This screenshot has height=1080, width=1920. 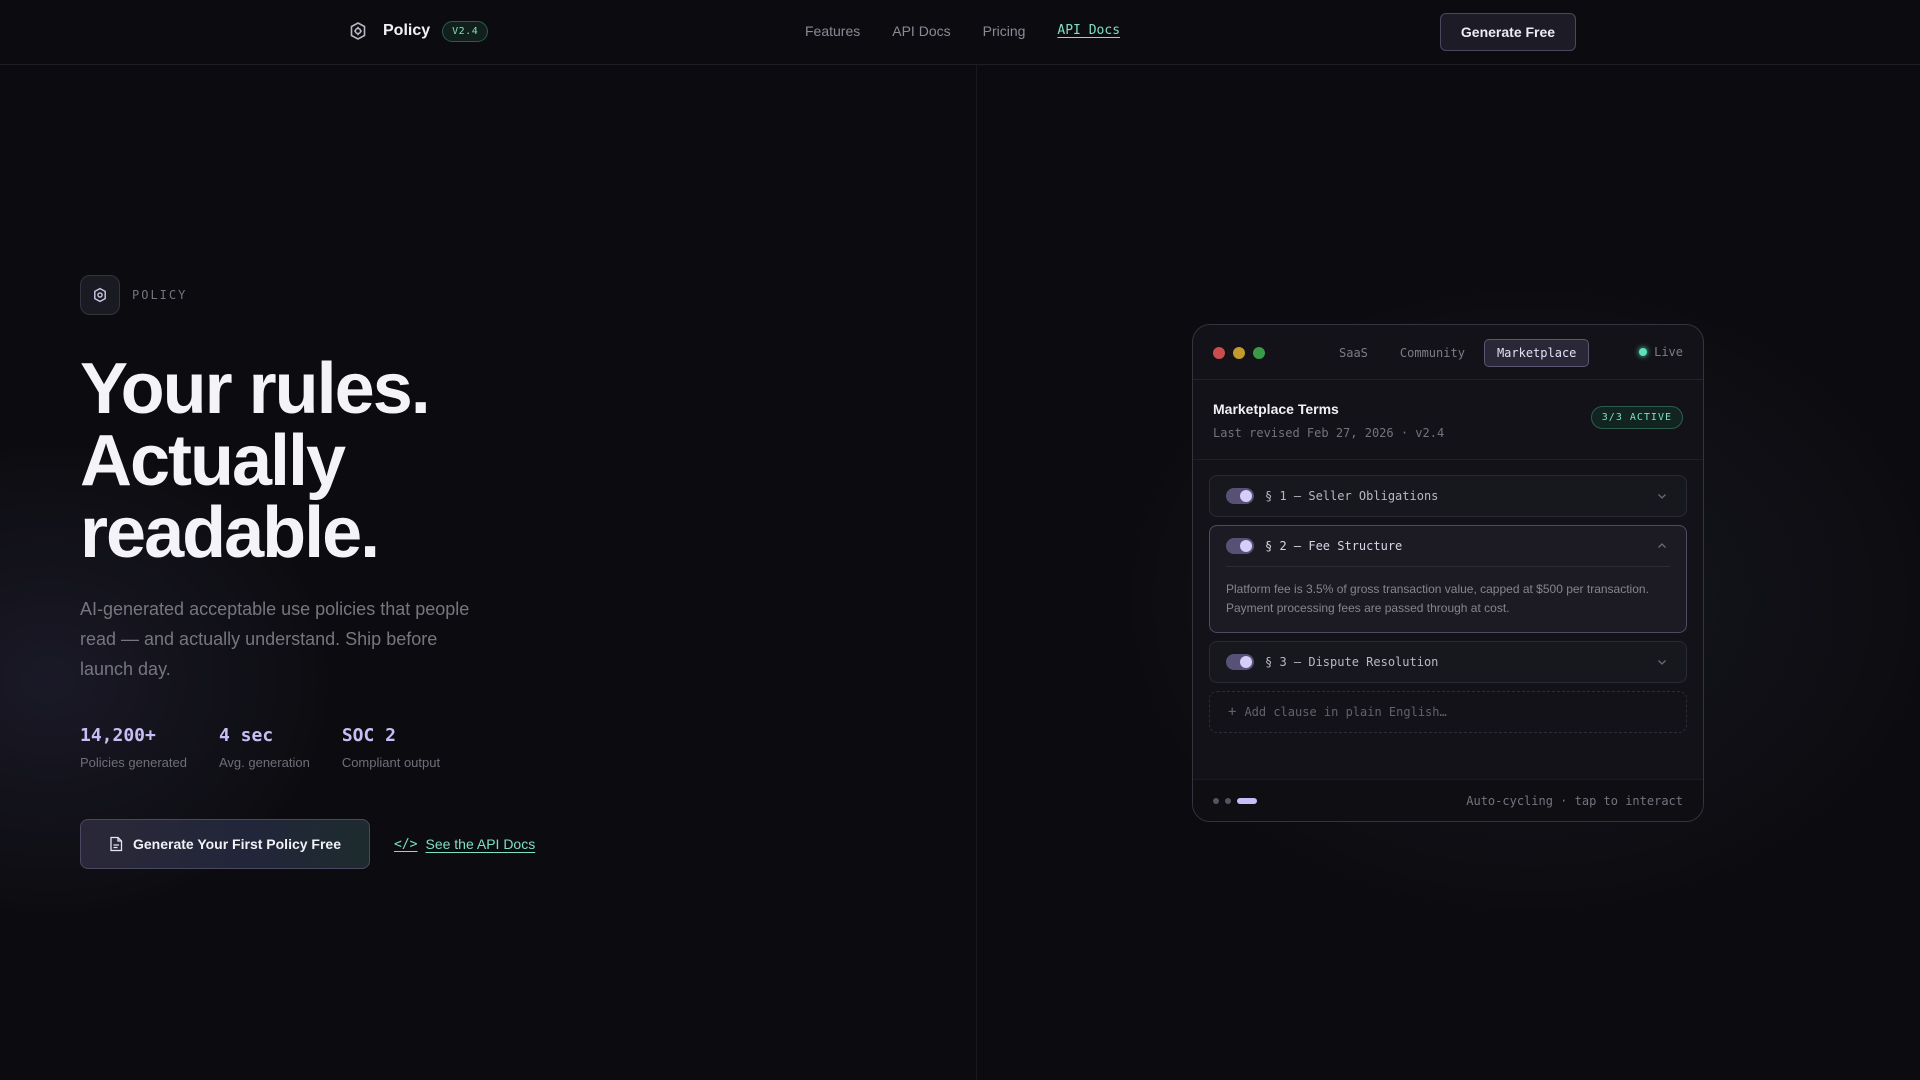 What do you see at coordinates (1574, 801) in the screenshot?
I see `auto-cycle-hint: Auto-cycling · tap to interact` at bounding box center [1574, 801].